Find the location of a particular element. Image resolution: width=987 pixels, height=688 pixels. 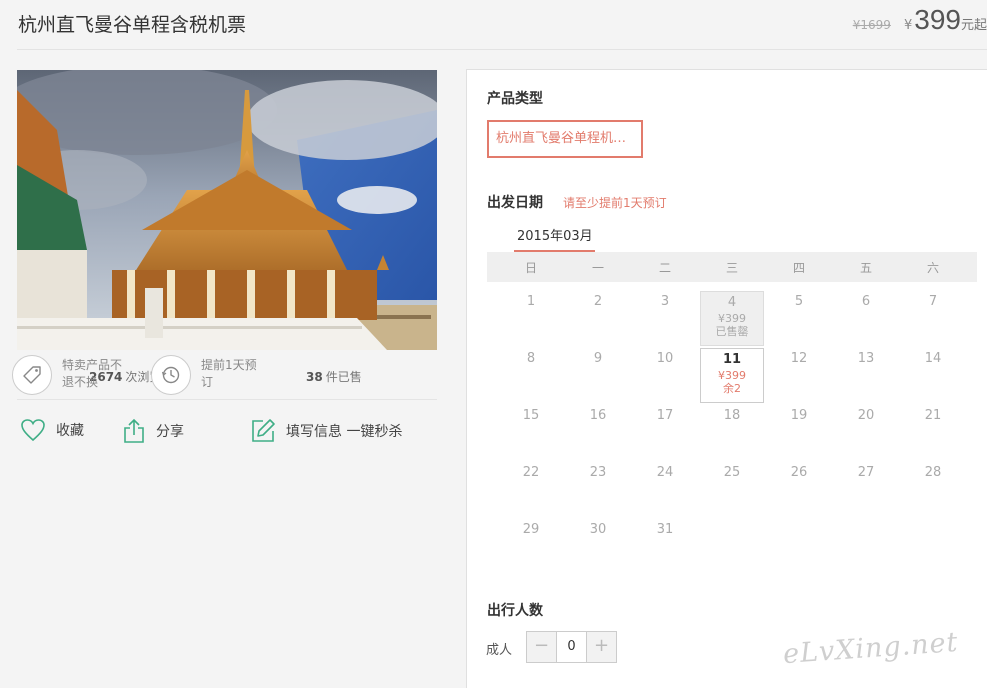

calendar-day: 22 is located at coordinates (531, 472).